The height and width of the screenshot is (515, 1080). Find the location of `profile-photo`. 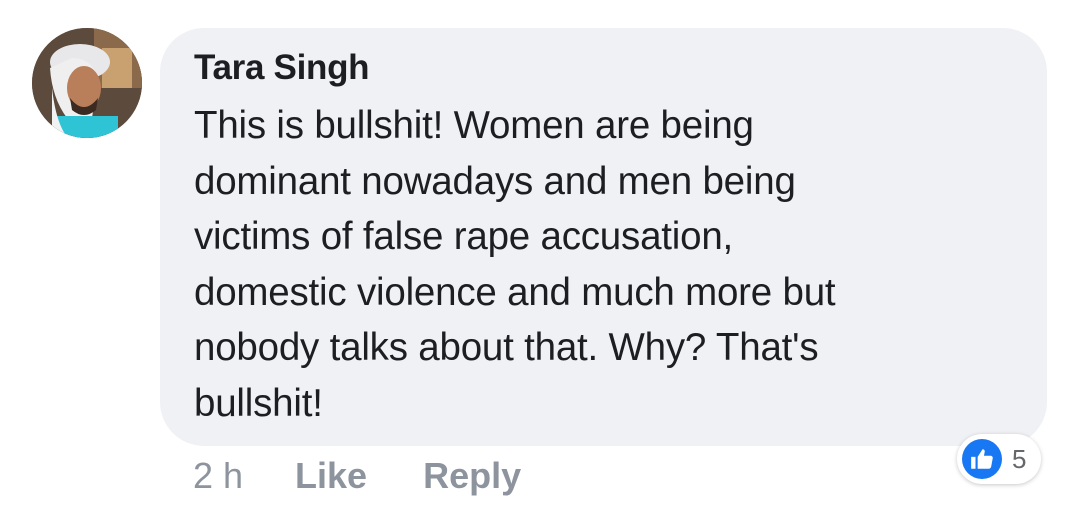

profile-photo is located at coordinates (87, 83).